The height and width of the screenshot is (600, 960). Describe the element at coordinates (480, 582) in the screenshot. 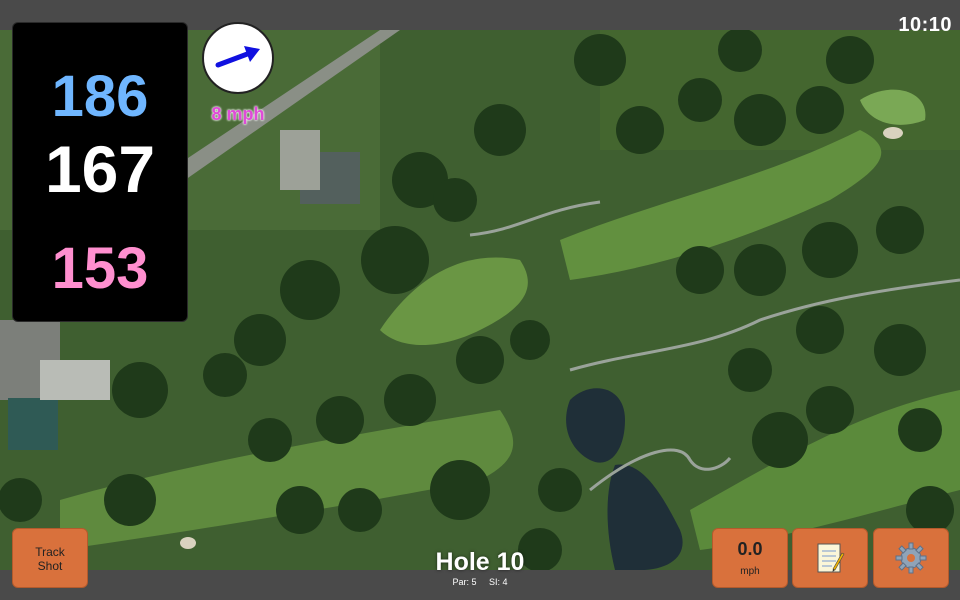

I see `hole-details: Par: 5 SI: 4` at that location.